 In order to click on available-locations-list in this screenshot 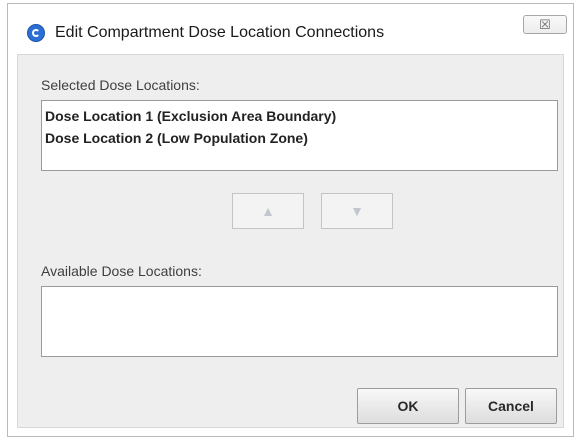, I will do `click(299, 321)`.